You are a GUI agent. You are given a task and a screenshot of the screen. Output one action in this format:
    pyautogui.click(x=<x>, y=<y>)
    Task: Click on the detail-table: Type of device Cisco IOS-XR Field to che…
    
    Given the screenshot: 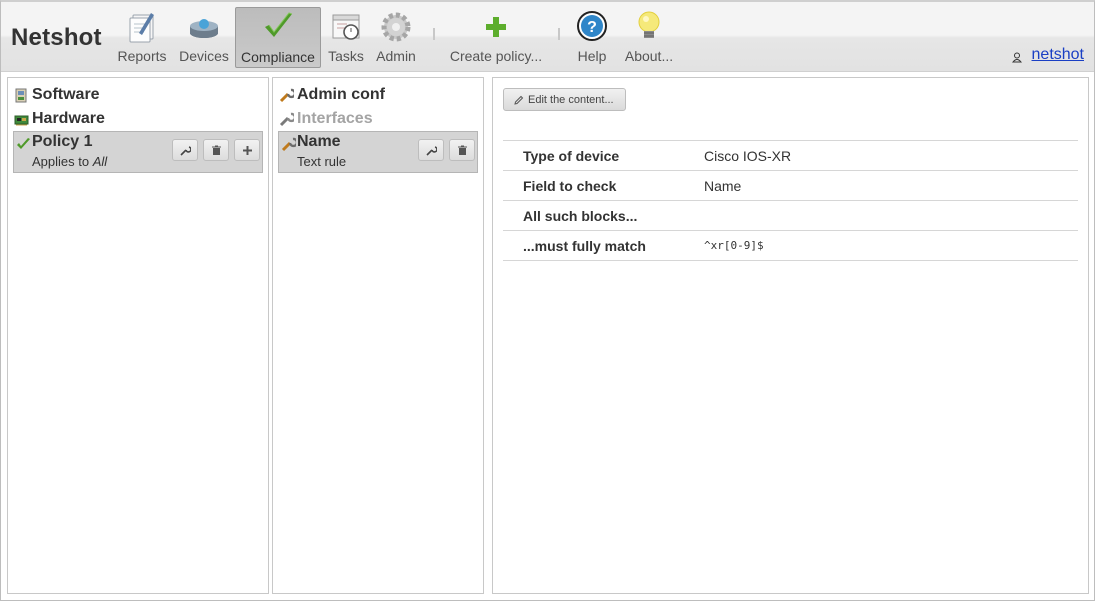 What is the action you would take?
    pyautogui.click(x=790, y=200)
    